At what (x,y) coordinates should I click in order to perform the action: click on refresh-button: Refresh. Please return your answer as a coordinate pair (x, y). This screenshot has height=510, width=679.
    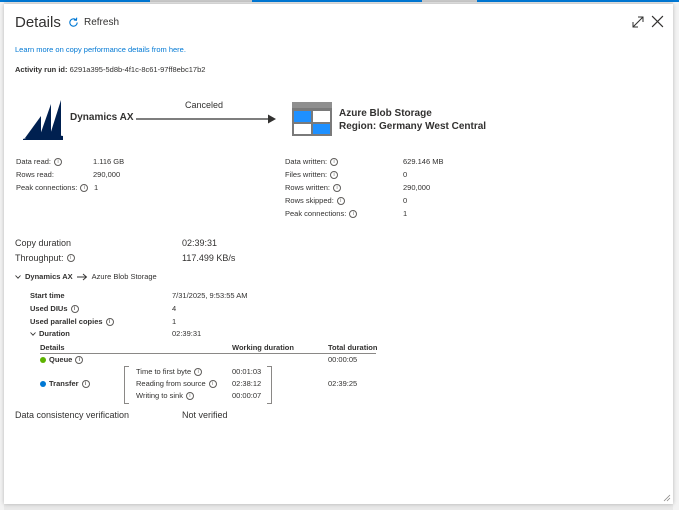
    Looking at the image, I should click on (93, 22).